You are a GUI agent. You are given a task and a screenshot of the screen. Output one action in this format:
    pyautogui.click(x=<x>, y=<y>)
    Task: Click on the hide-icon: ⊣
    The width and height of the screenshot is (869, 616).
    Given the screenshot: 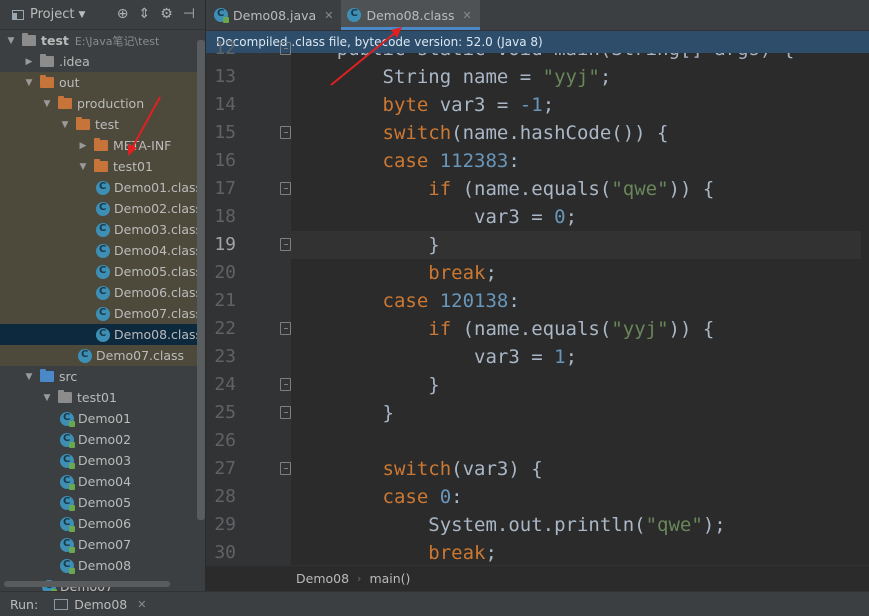 What is the action you would take?
    pyautogui.click(x=189, y=14)
    